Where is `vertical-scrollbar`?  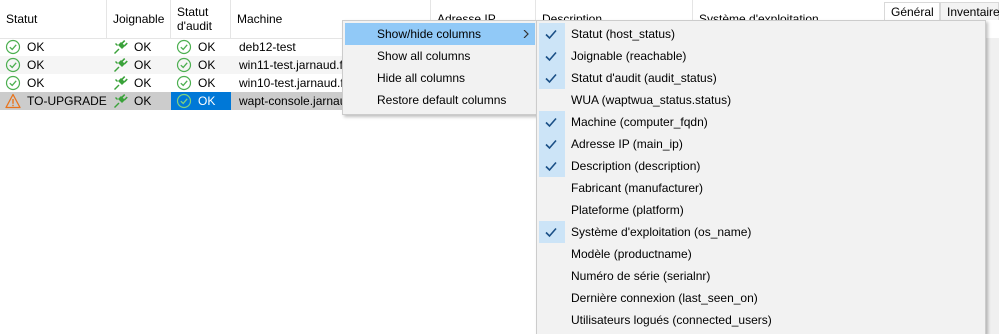
vertical-scrollbar is located at coordinates (992, 186).